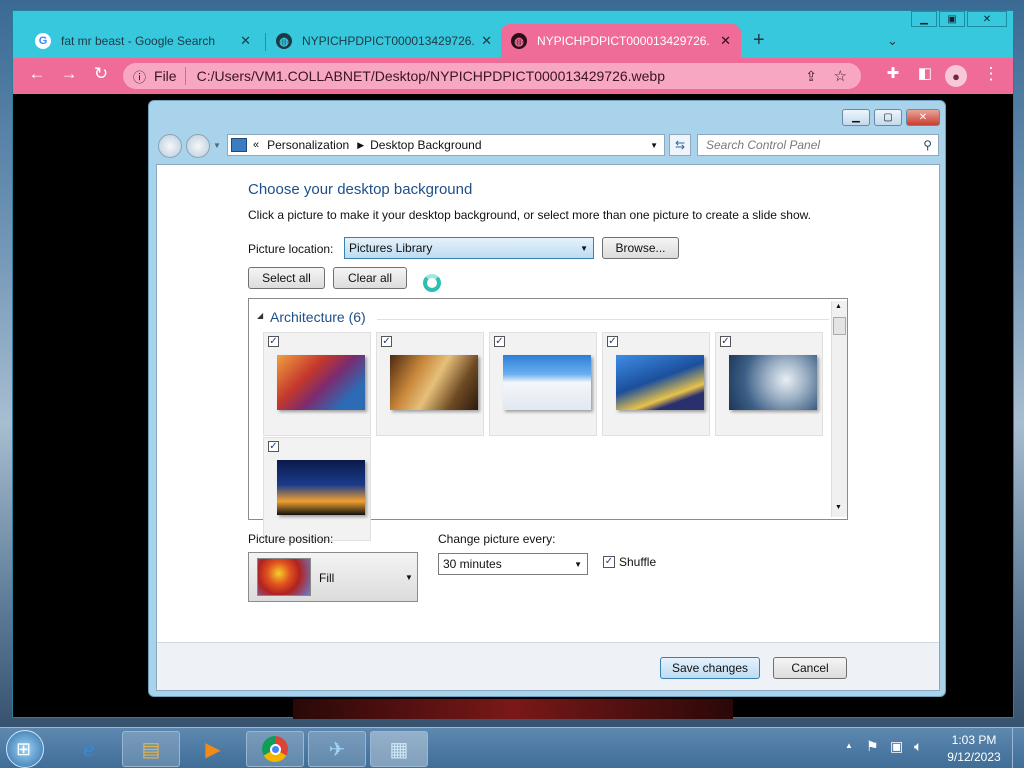  What do you see at coordinates (260, 315) in the screenshot?
I see `collapse-group-icon: ◢` at bounding box center [260, 315].